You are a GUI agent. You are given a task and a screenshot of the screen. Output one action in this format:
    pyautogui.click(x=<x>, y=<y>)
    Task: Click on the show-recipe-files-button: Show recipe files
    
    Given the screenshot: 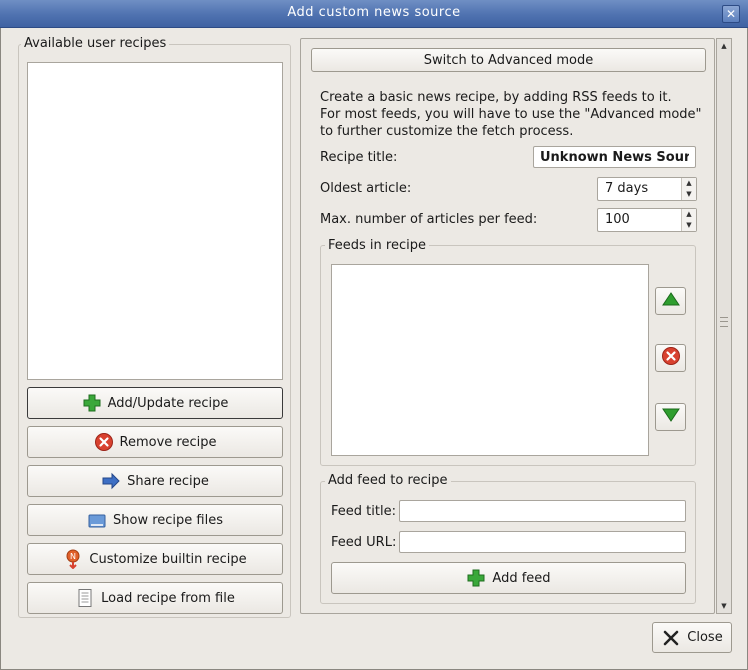 What is the action you would take?
    pyautogui.click(x=155, y=520)
    